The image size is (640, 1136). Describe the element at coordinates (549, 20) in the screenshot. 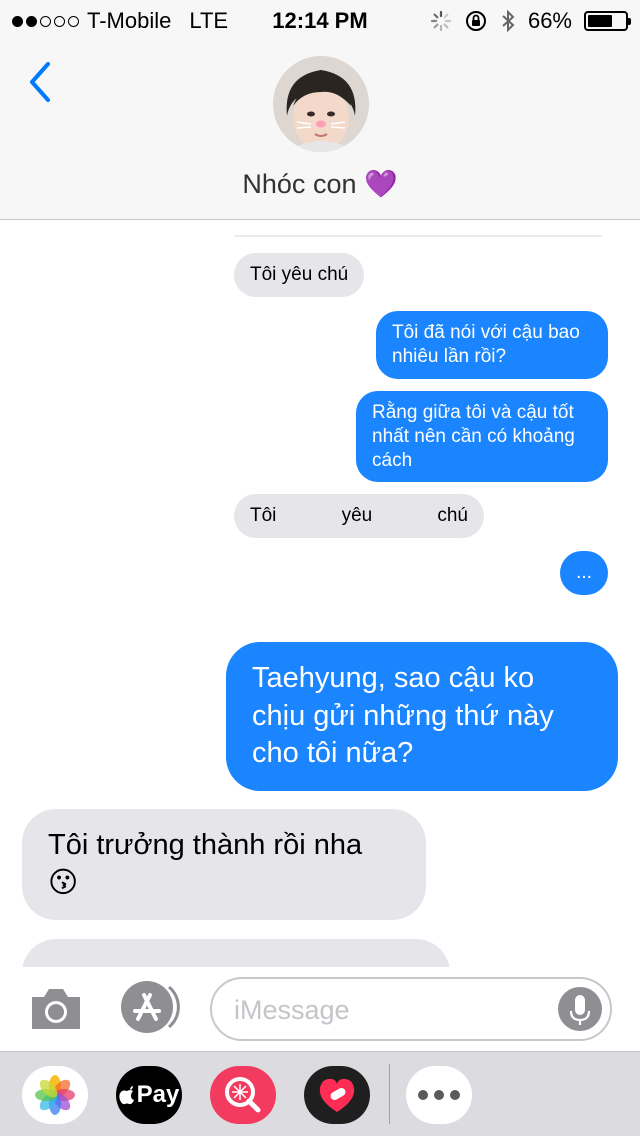

I see `battery-percent: 66%` at that location.